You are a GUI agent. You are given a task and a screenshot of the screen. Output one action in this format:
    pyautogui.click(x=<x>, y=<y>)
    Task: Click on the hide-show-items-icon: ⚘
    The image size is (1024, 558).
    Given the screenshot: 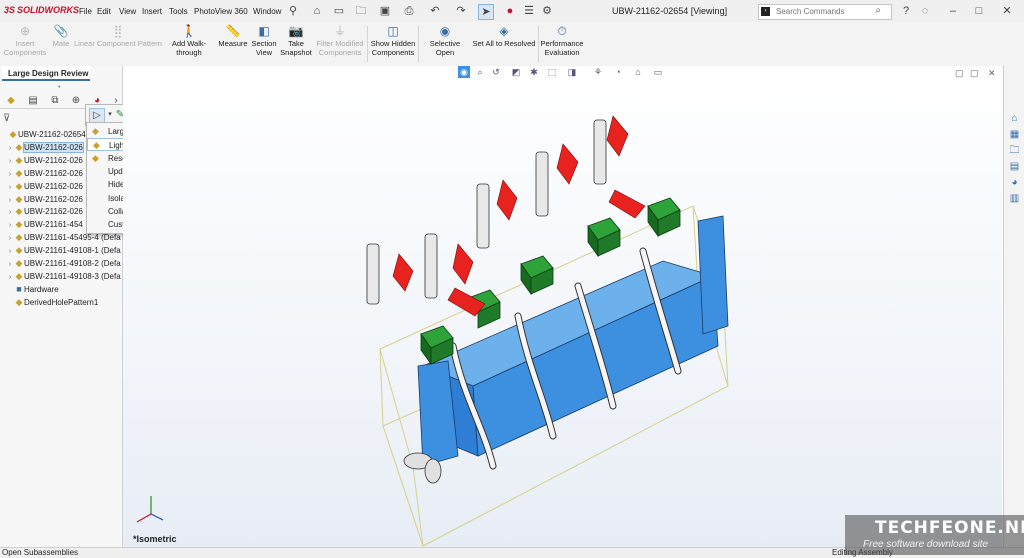 What is the action you would take?
    pyautogui.click(x=598, y=72)
    